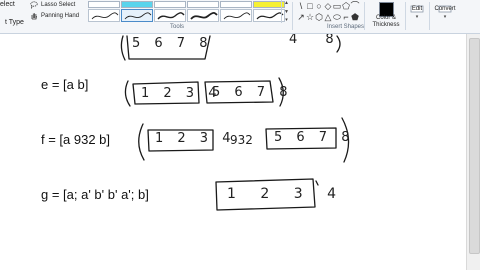  I want to click on gallery-expand-icon: ▾, so click(286, 20).